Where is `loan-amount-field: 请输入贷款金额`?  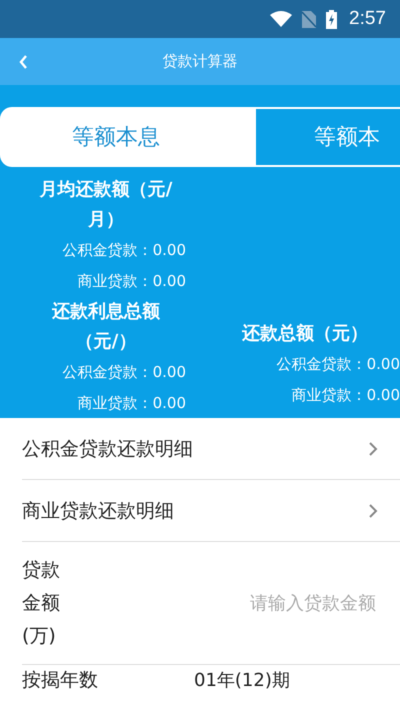 loan-amount-field: 请输入贷款金额 is located at coordinates (224, 603).